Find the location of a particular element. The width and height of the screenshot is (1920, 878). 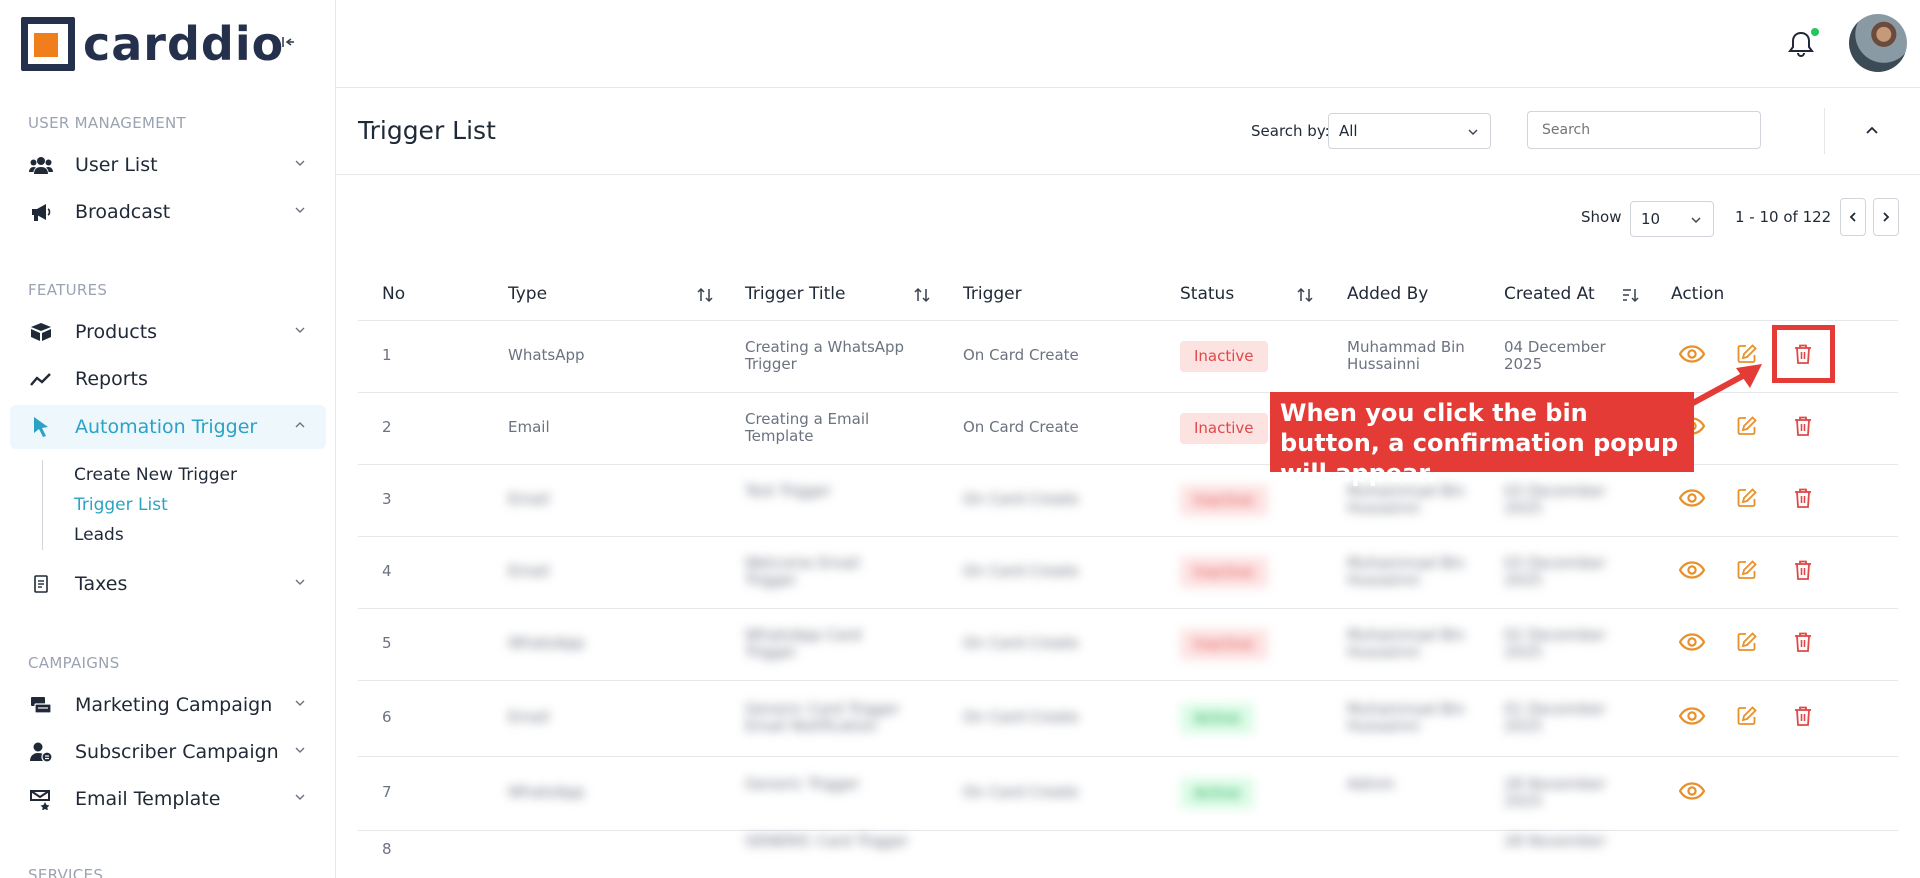

users-icon is located at coordinates (41, 165).